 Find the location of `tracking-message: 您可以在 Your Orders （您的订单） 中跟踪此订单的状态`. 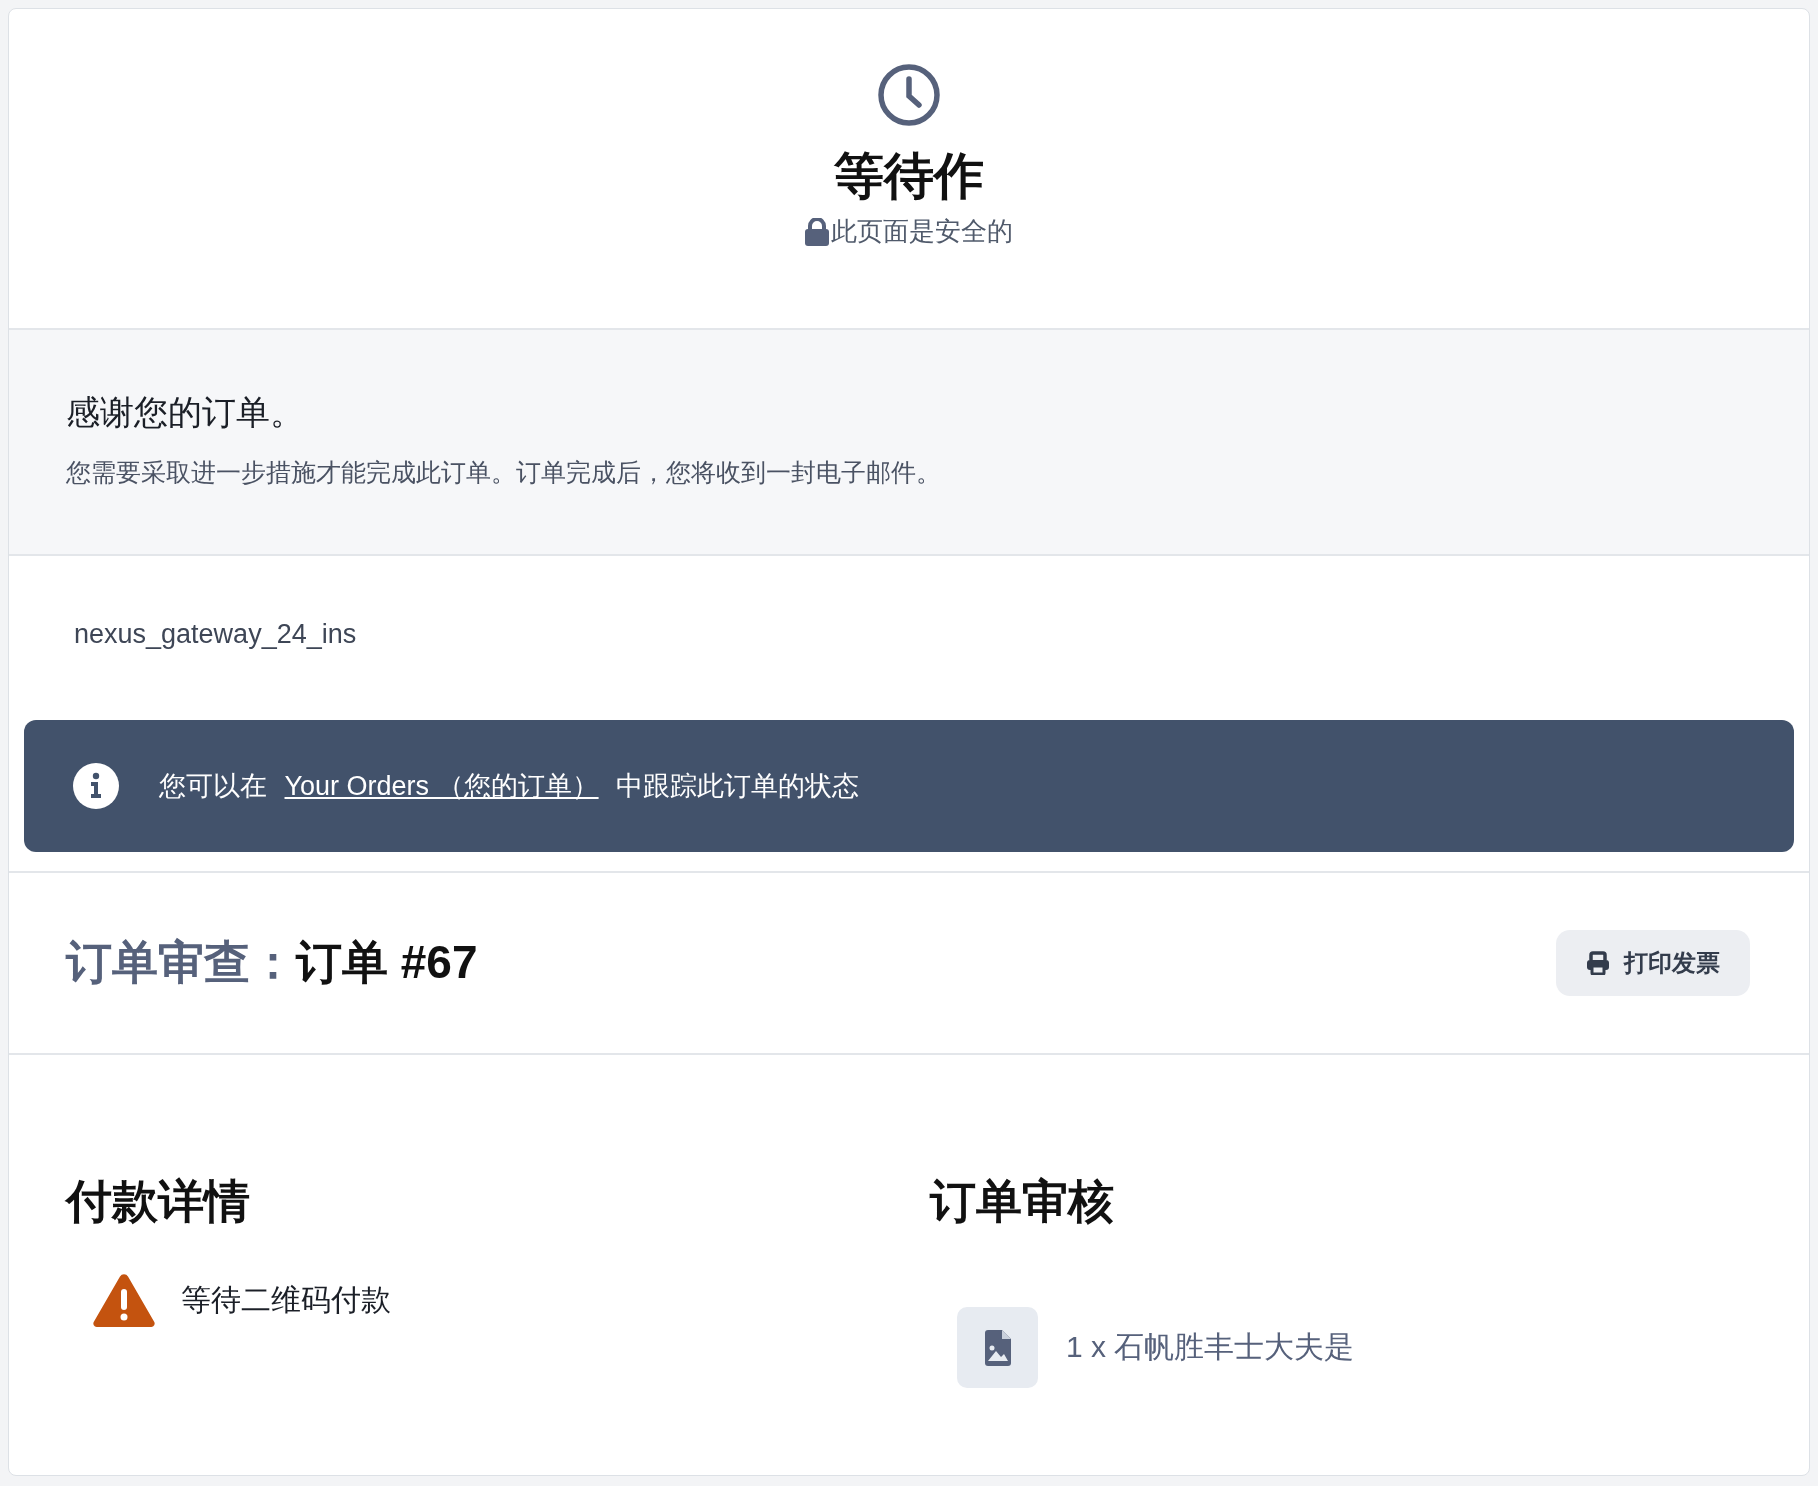

tracking-message: 您可以在 Your Orders （您的订单） 中跟踪此订单的状态 is located at coordinates (509, 786).